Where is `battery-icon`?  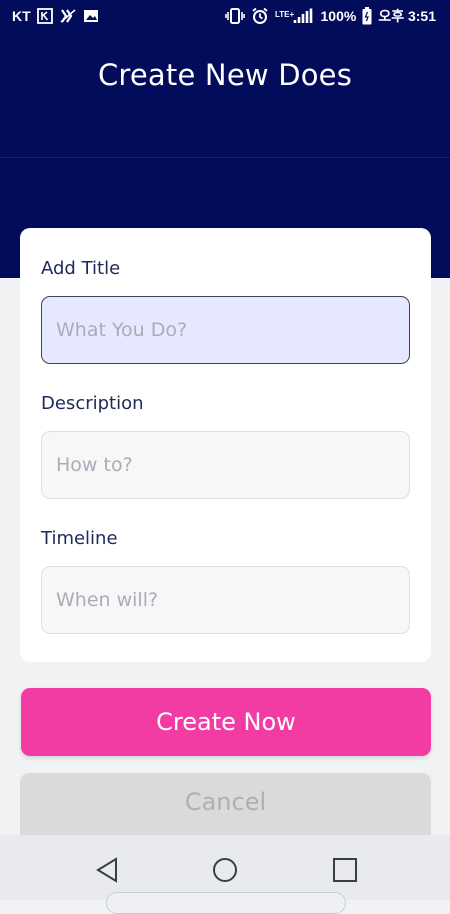 battery-icon is located at coordinates (367, 16).